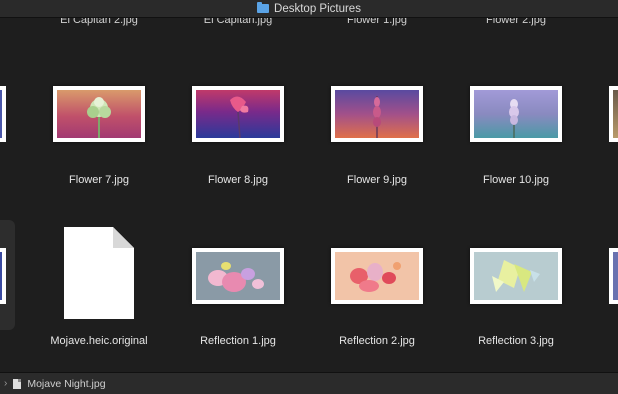  What do you see at coordinates (238, 341) in the screenshot?
I see `file-label: Reflection 1.jpg` at bounding box center [238, 341].